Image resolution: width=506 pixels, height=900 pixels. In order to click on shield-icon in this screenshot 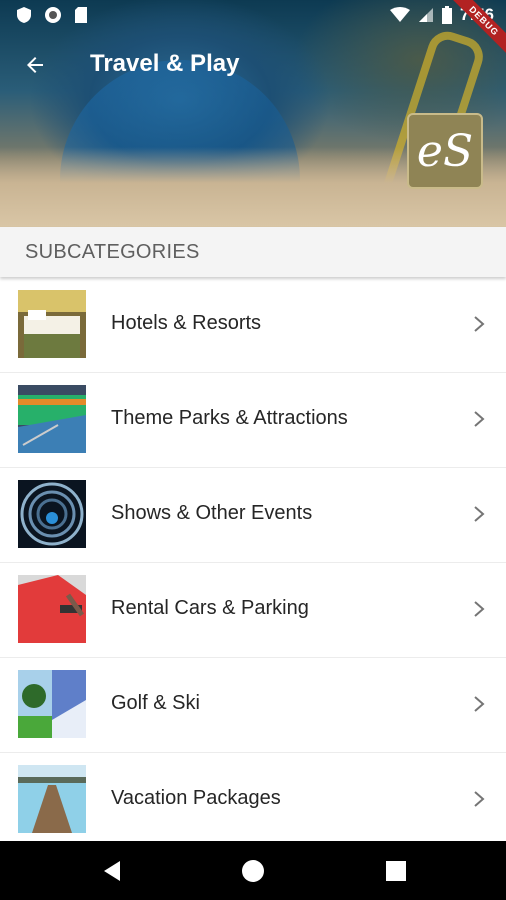, I will do `click(24, 15)`.